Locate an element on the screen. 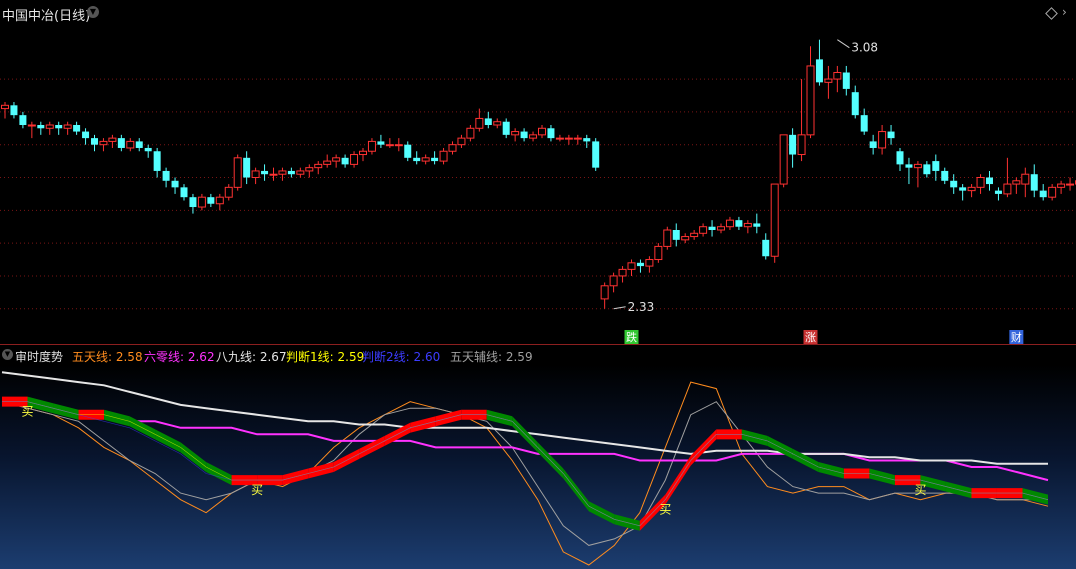 The height and width of the screenshot is (569, 1076). chevron-down-icon: ▼ is located at coordinates (7, 354).